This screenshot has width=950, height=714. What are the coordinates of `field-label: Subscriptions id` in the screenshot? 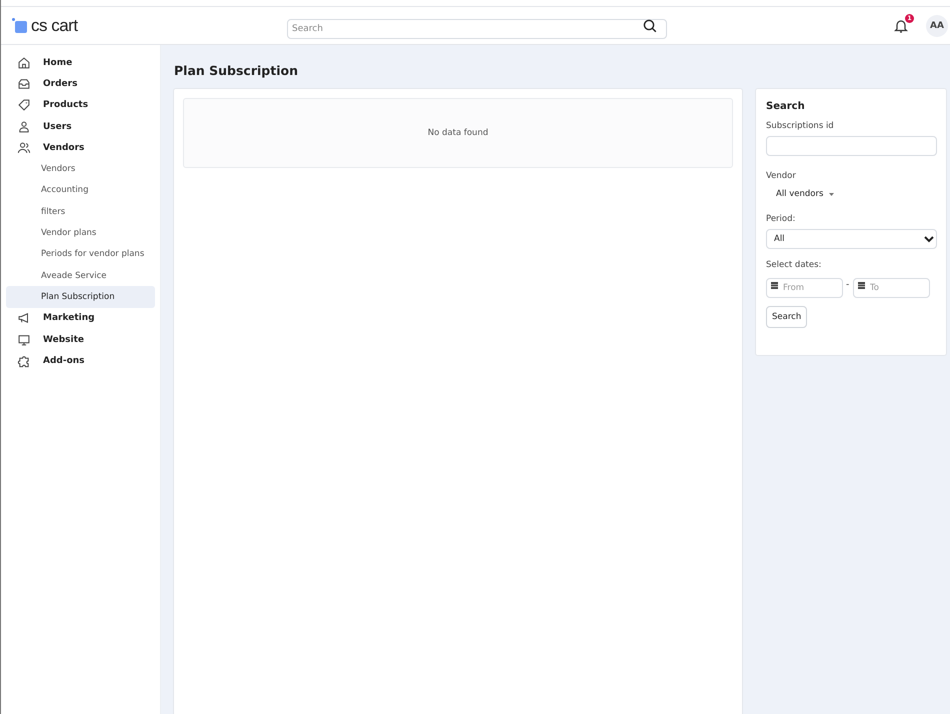 It's located at (800, 126).